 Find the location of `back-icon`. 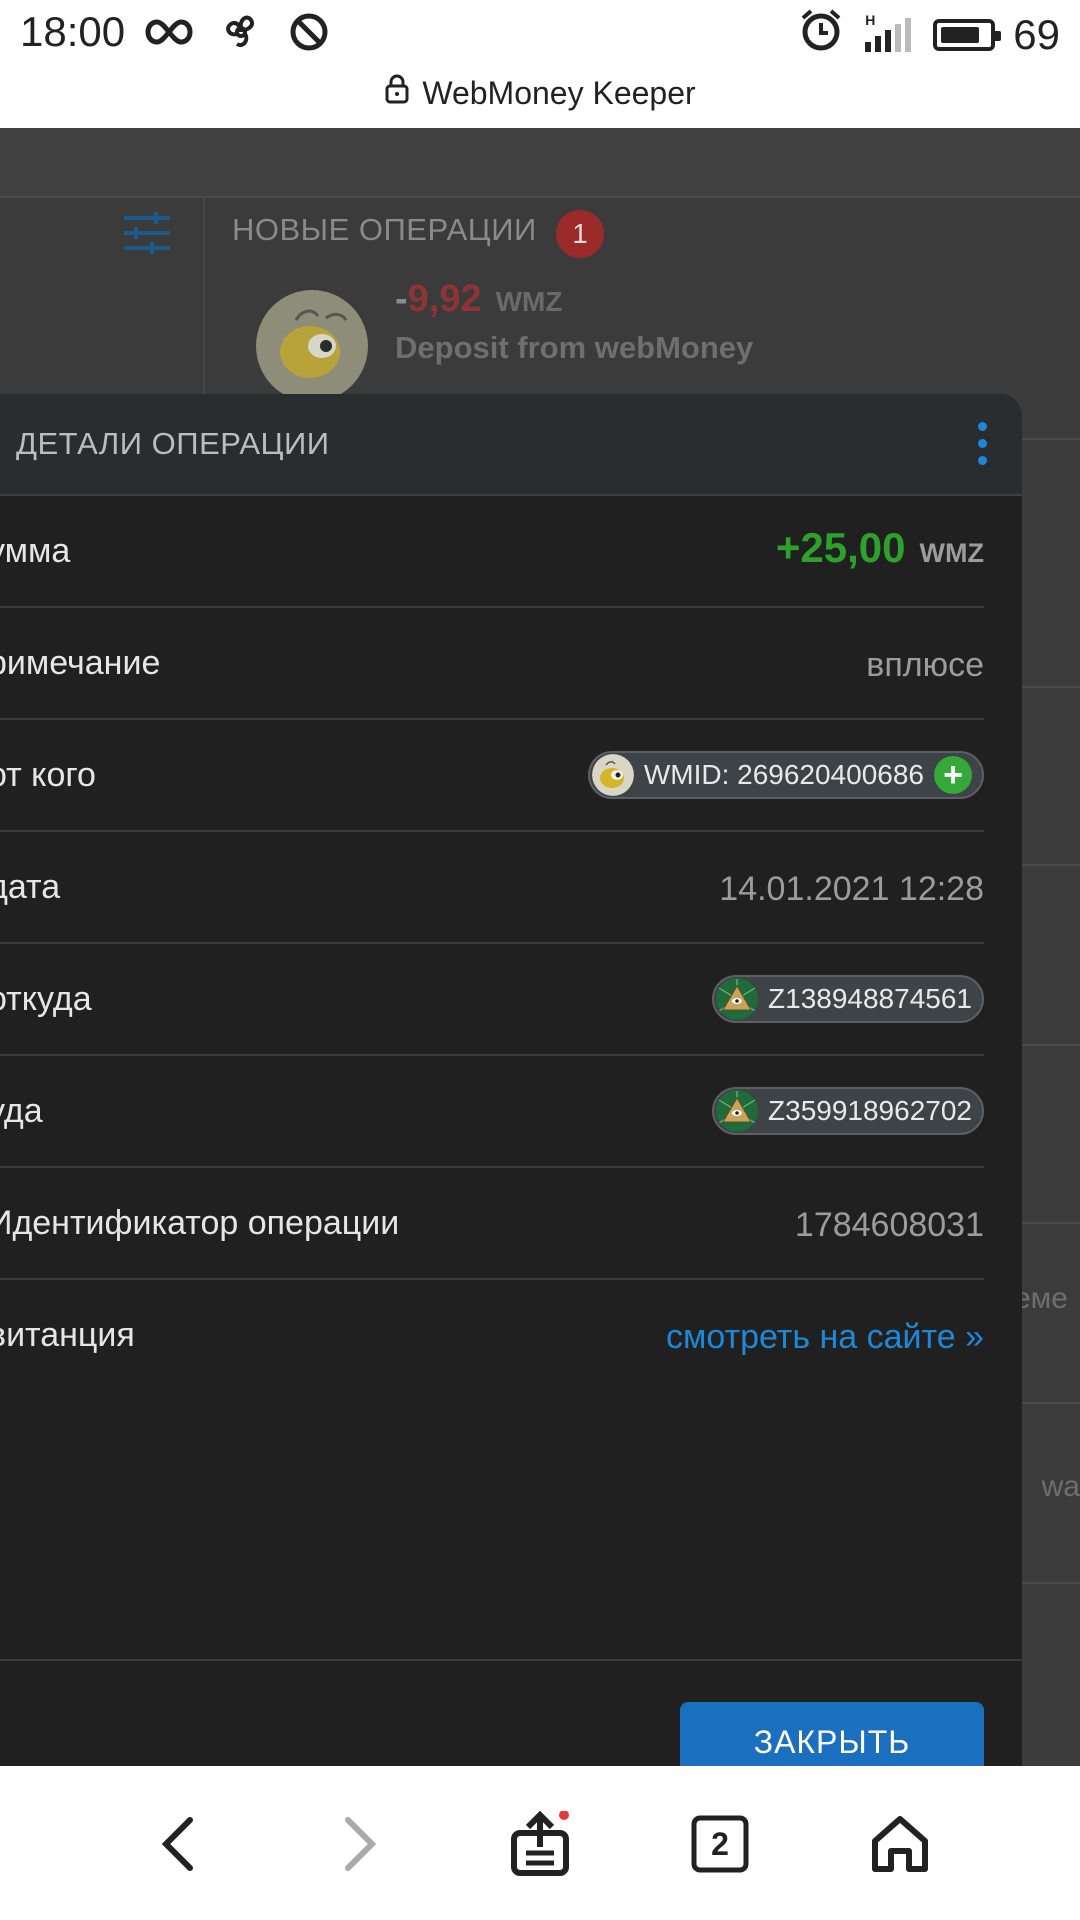

back-icon is located at coordinates (178, 1844).